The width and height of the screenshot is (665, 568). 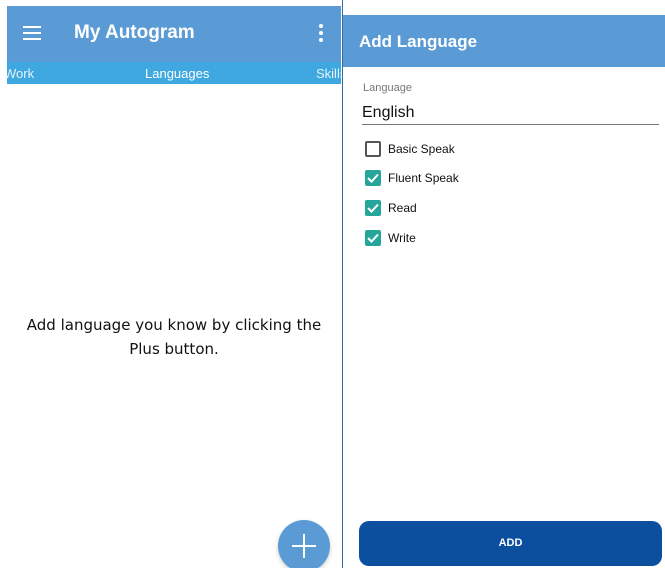 What do you see at coordinates (421, 149) in the screenshot?
I see `checkbox-label: Basic Speak` at bounding box center [421, 149].